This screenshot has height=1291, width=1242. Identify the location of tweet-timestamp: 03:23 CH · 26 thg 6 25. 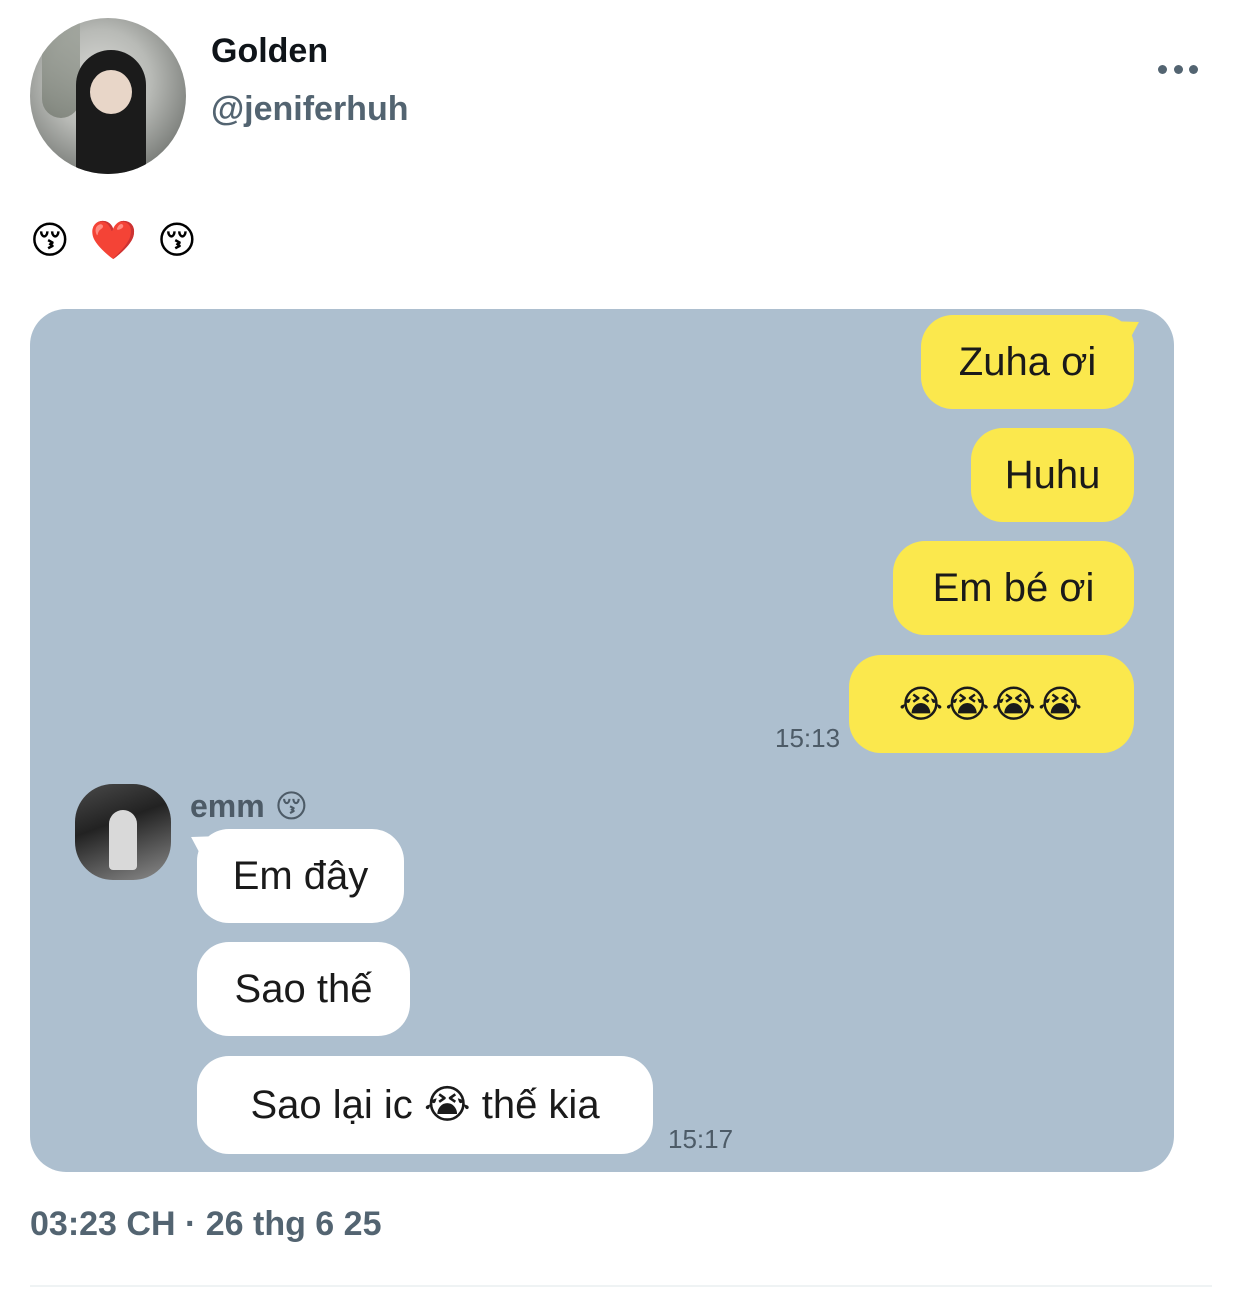
(205, 1224).